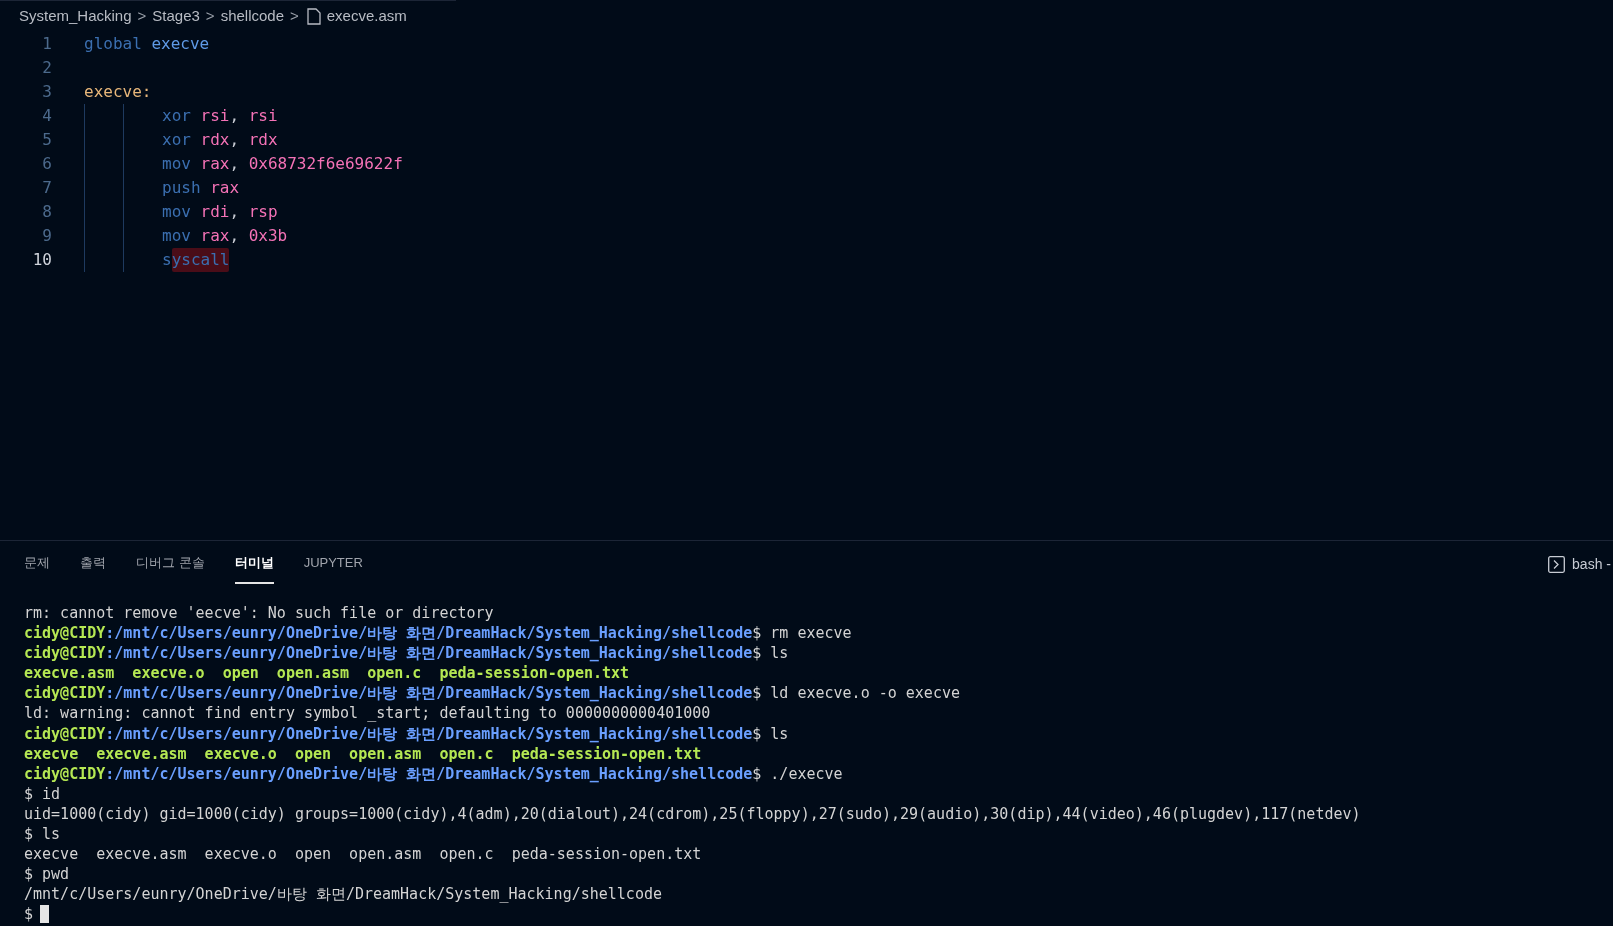 The width and height of the screenshot is (1613, 926). Describe the element at coordinates (366, 16) in the screenshot. I see `breadcrumb-file: execve.asm` at that location.